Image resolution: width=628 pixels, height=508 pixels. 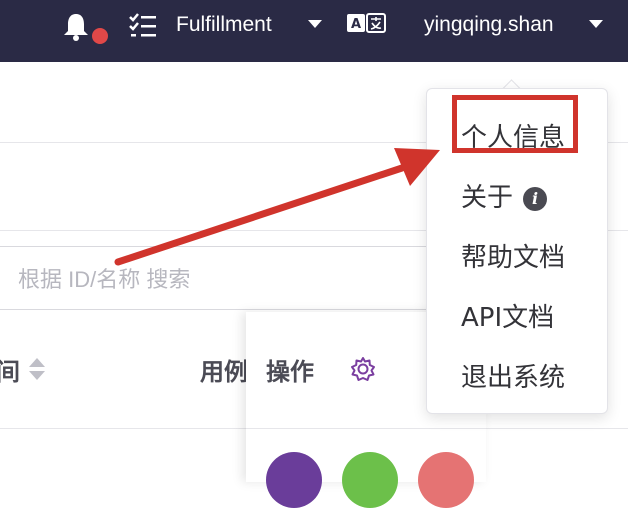 I want to click on language-switcher: A, so click(x=366, y=25).